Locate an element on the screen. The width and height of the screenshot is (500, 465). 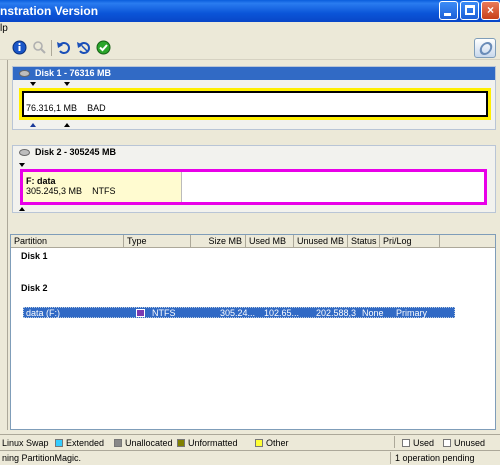
cell-prilog: Primary is located at coordinates (411, 313).